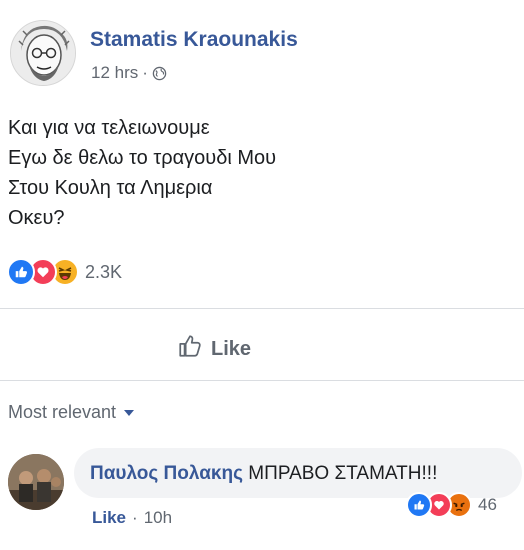 This screenshot has width=524, height=550. What do you see at coordinates (451, 505) in the screenshot?
I see `comment-reactions: 46` at bounding box center [451, 505].